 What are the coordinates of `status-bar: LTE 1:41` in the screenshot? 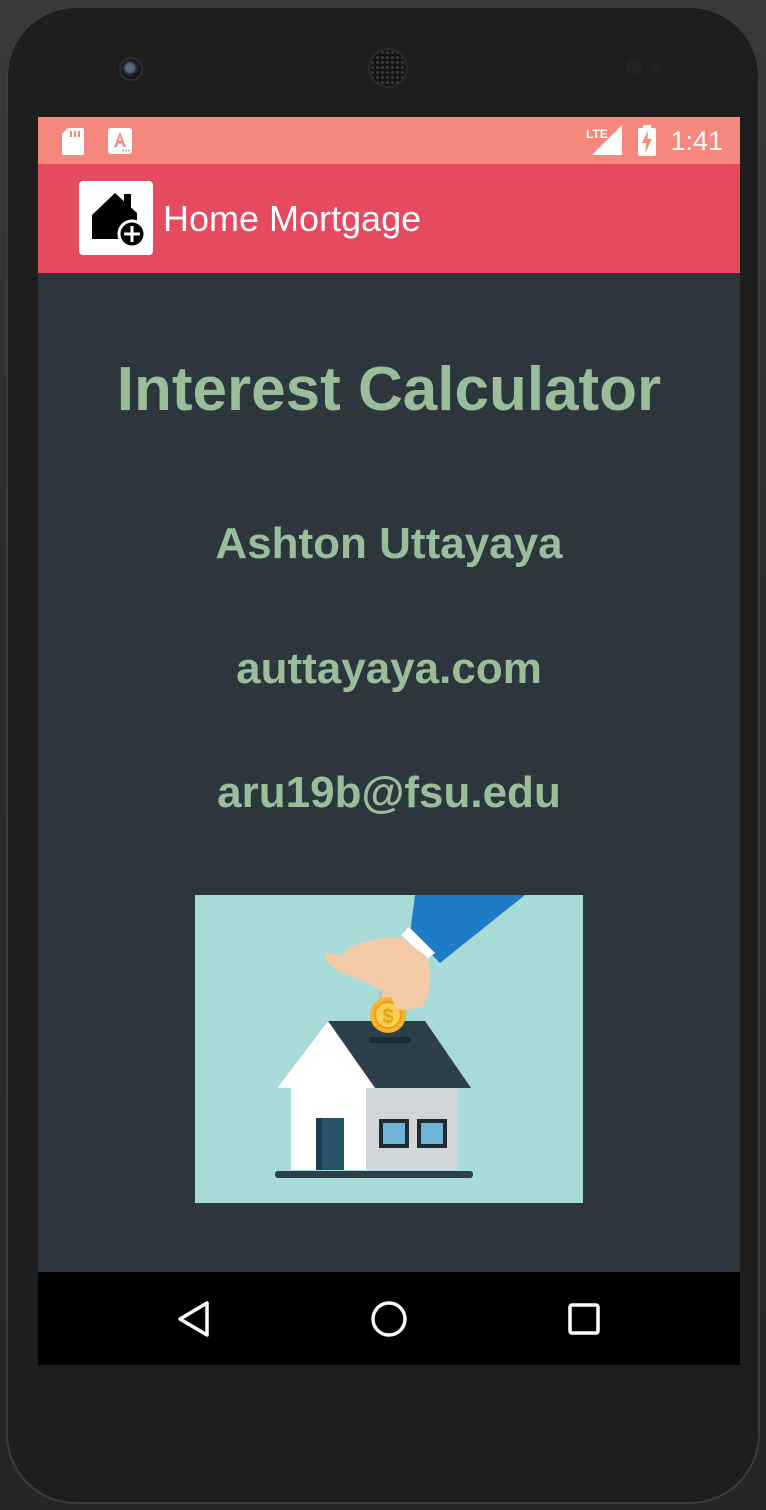 It's located at (389, 140).